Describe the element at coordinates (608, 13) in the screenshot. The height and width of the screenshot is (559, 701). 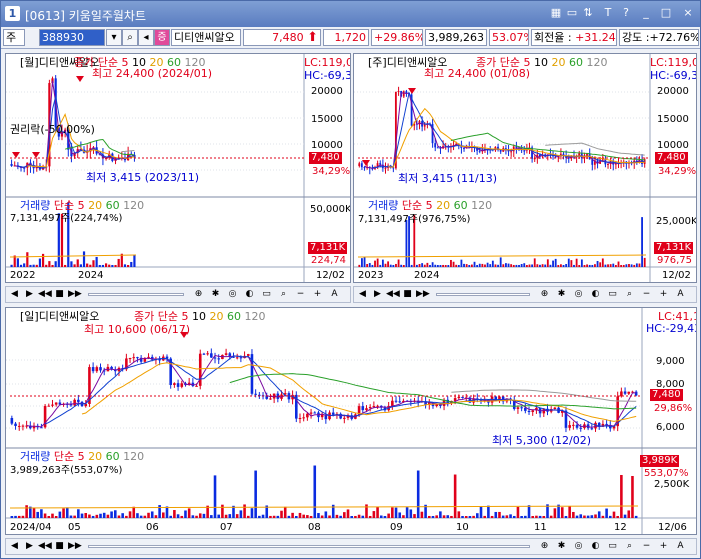
I see `font-icon: T` at that location.